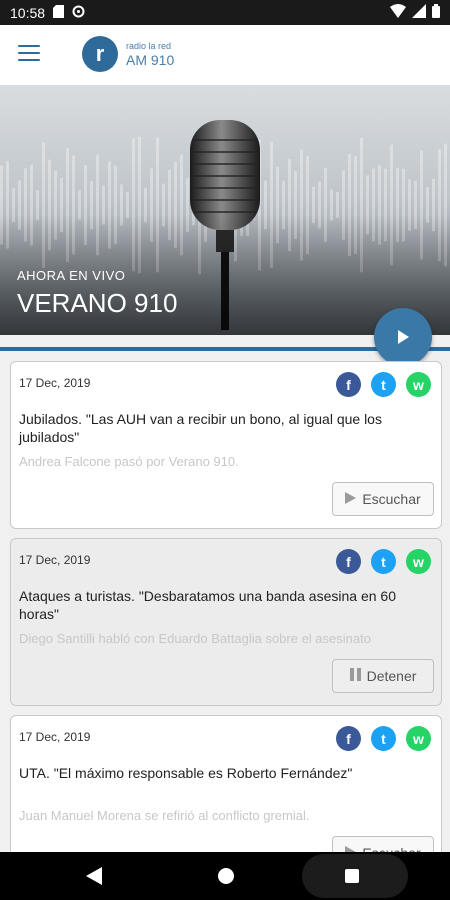  Describe the element at coordinates (225, 12) in the screenshot. I see `status-bar: 10:58` at that location.